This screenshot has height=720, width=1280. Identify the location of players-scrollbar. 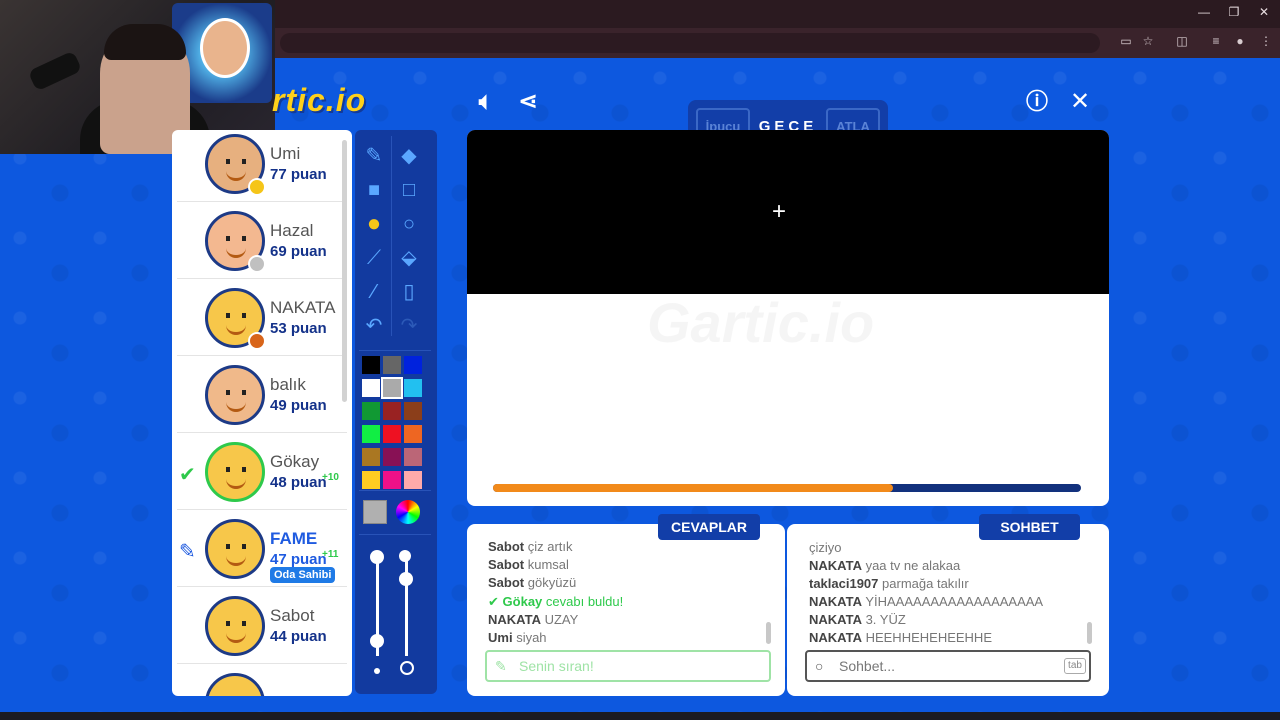
(344, 271).